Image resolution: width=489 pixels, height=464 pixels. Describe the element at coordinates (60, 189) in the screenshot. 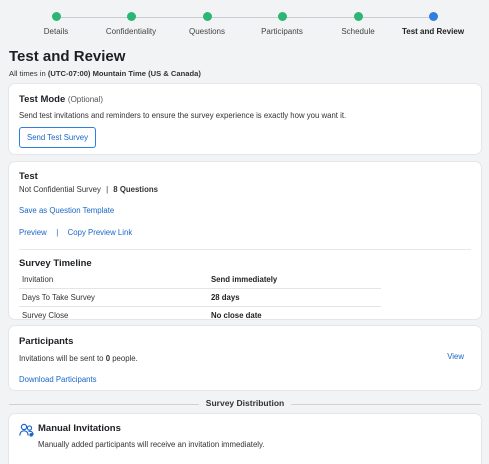

I see `confidentiality-status: Not Confidential Survey` at that location.